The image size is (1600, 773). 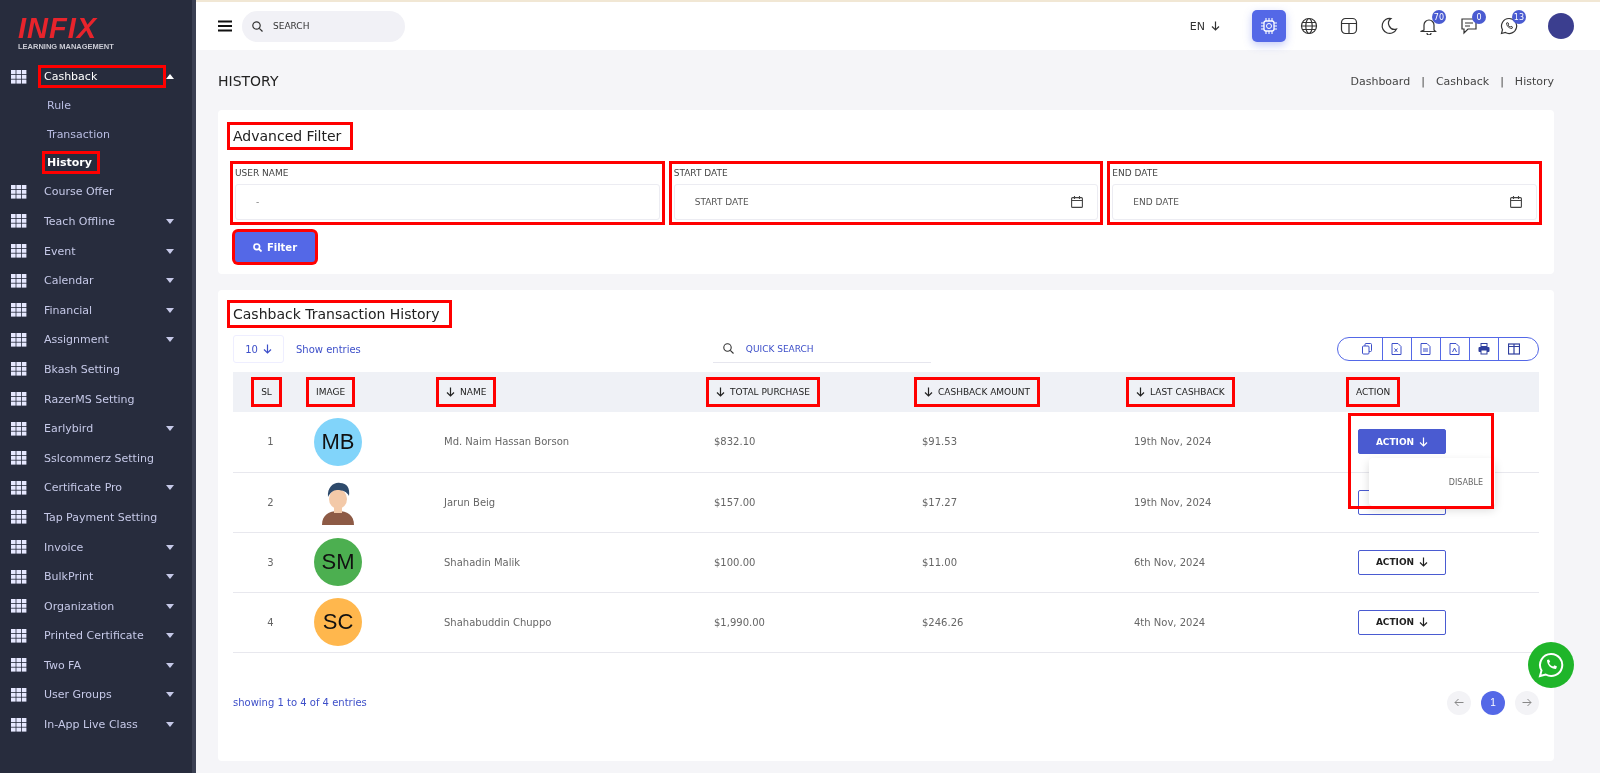 I want to click on copy-icon, so click(x=1368, y=349).